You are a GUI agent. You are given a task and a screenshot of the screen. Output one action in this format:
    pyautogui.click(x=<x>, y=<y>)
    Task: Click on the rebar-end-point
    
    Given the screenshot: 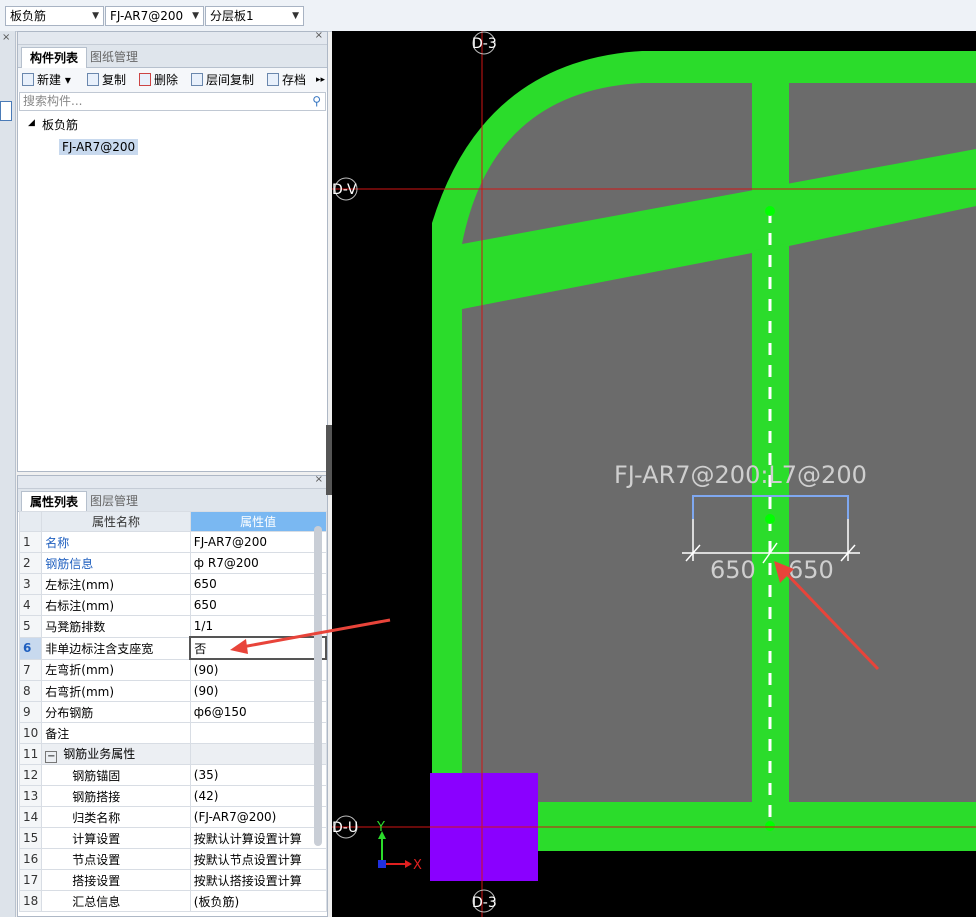 What is the action you would take?
    pyautogui.click(x=770, y=211)
    